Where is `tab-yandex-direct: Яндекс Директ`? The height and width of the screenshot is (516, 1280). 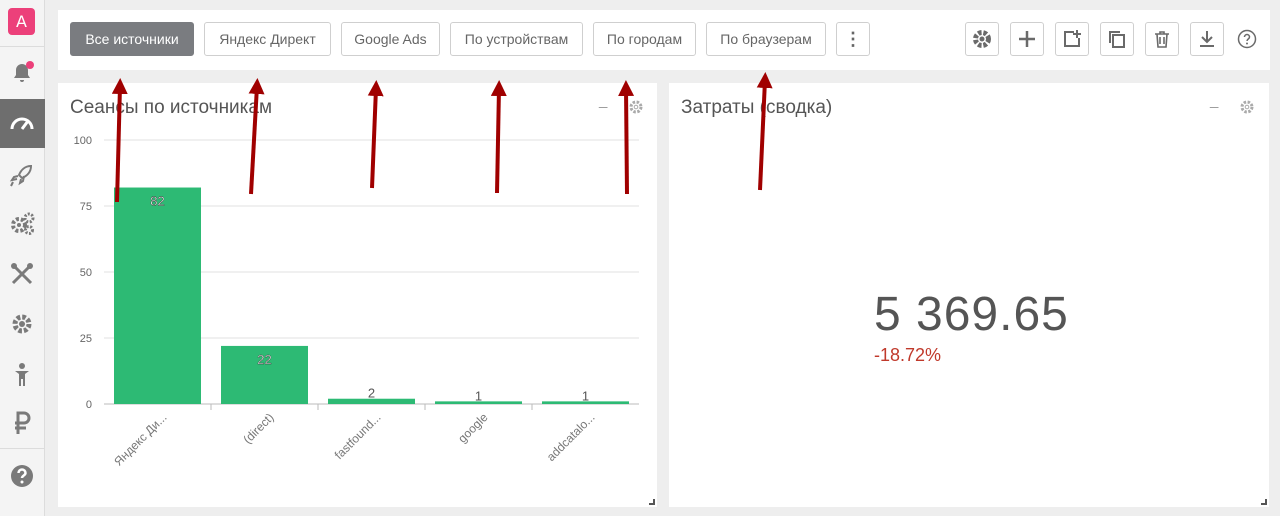
tab-yandex-direct: Яндекс Директ is located at coordinates (267, 39).